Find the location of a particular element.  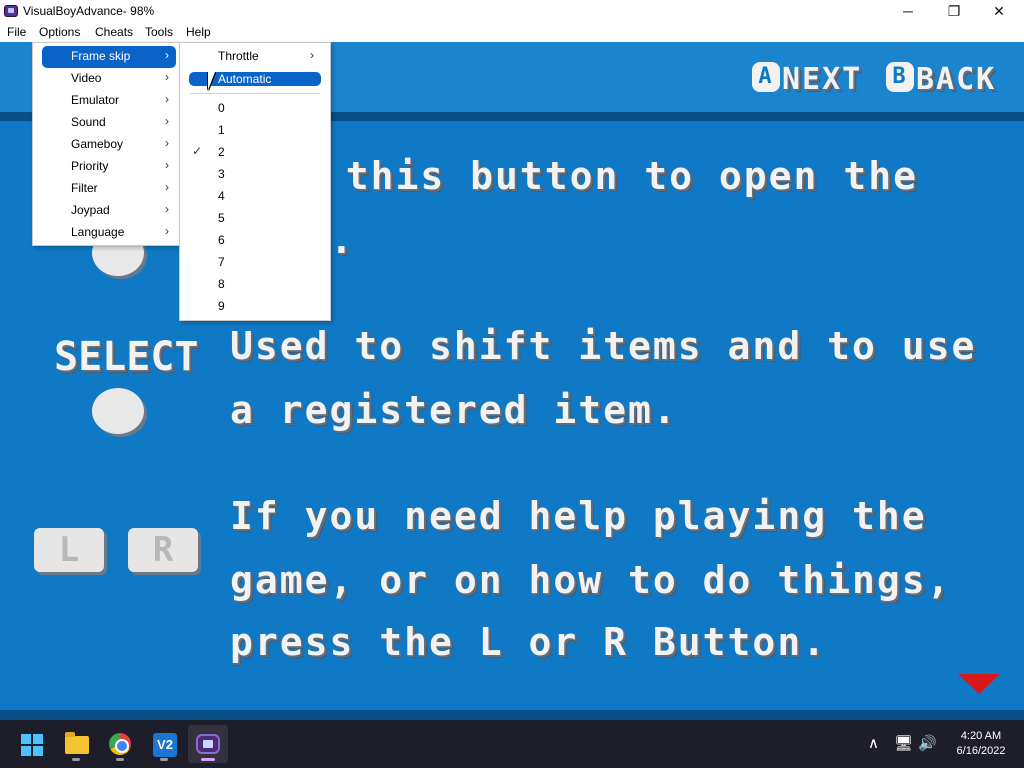

menu-item-label: 5 is located at coordinates (221, 218).